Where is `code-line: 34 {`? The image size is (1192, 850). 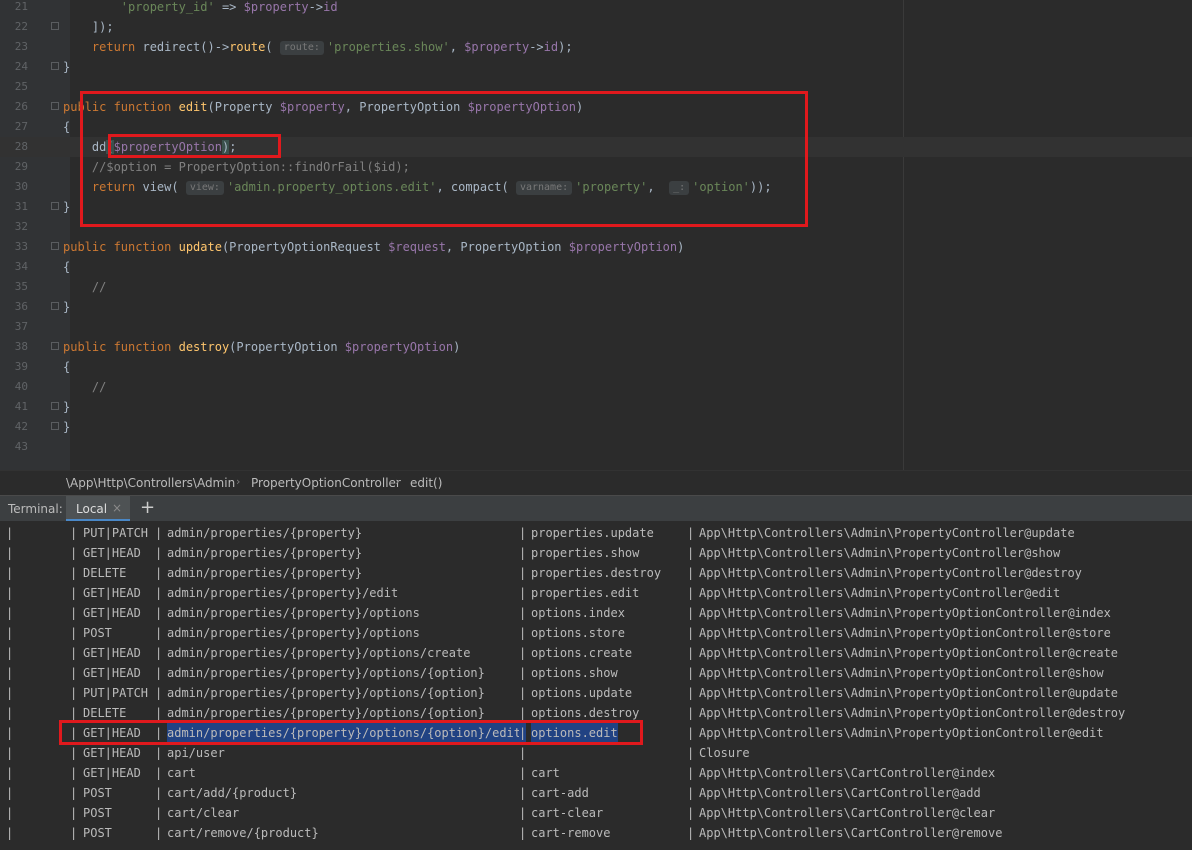 code-line: 34 { is located at coordinates (596, 267).